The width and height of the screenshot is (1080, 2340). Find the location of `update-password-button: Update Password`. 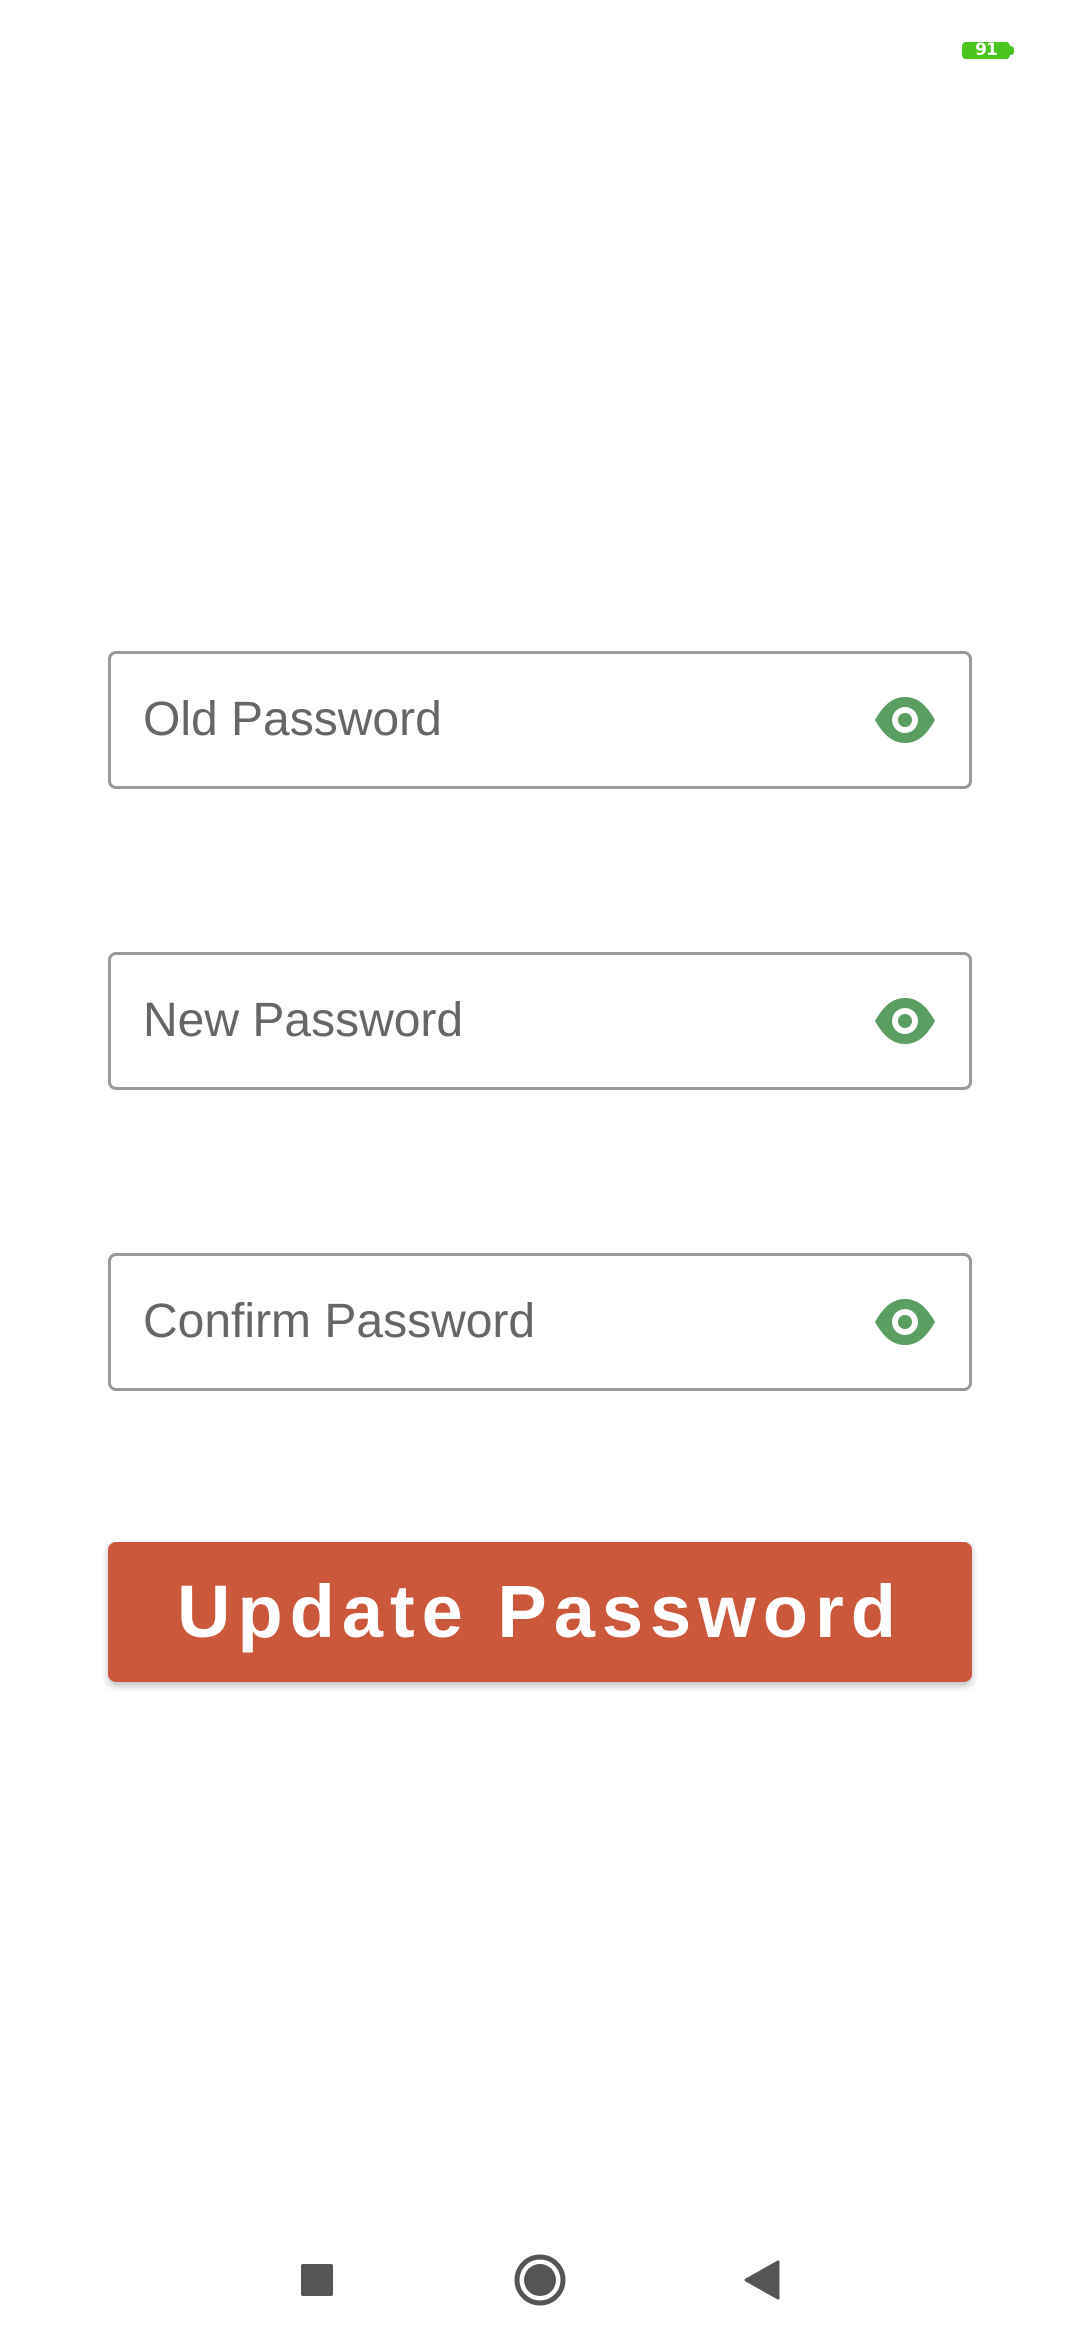

update-password-button: Update Password is located at coordinates (540, 1612).